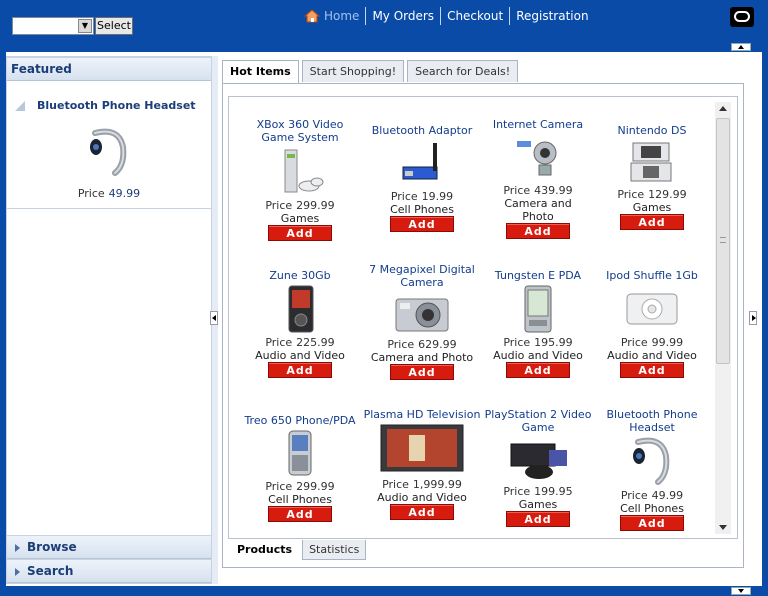 The image size is (768, 596). I want to click on featured-header: Featured, so click(109, 69).